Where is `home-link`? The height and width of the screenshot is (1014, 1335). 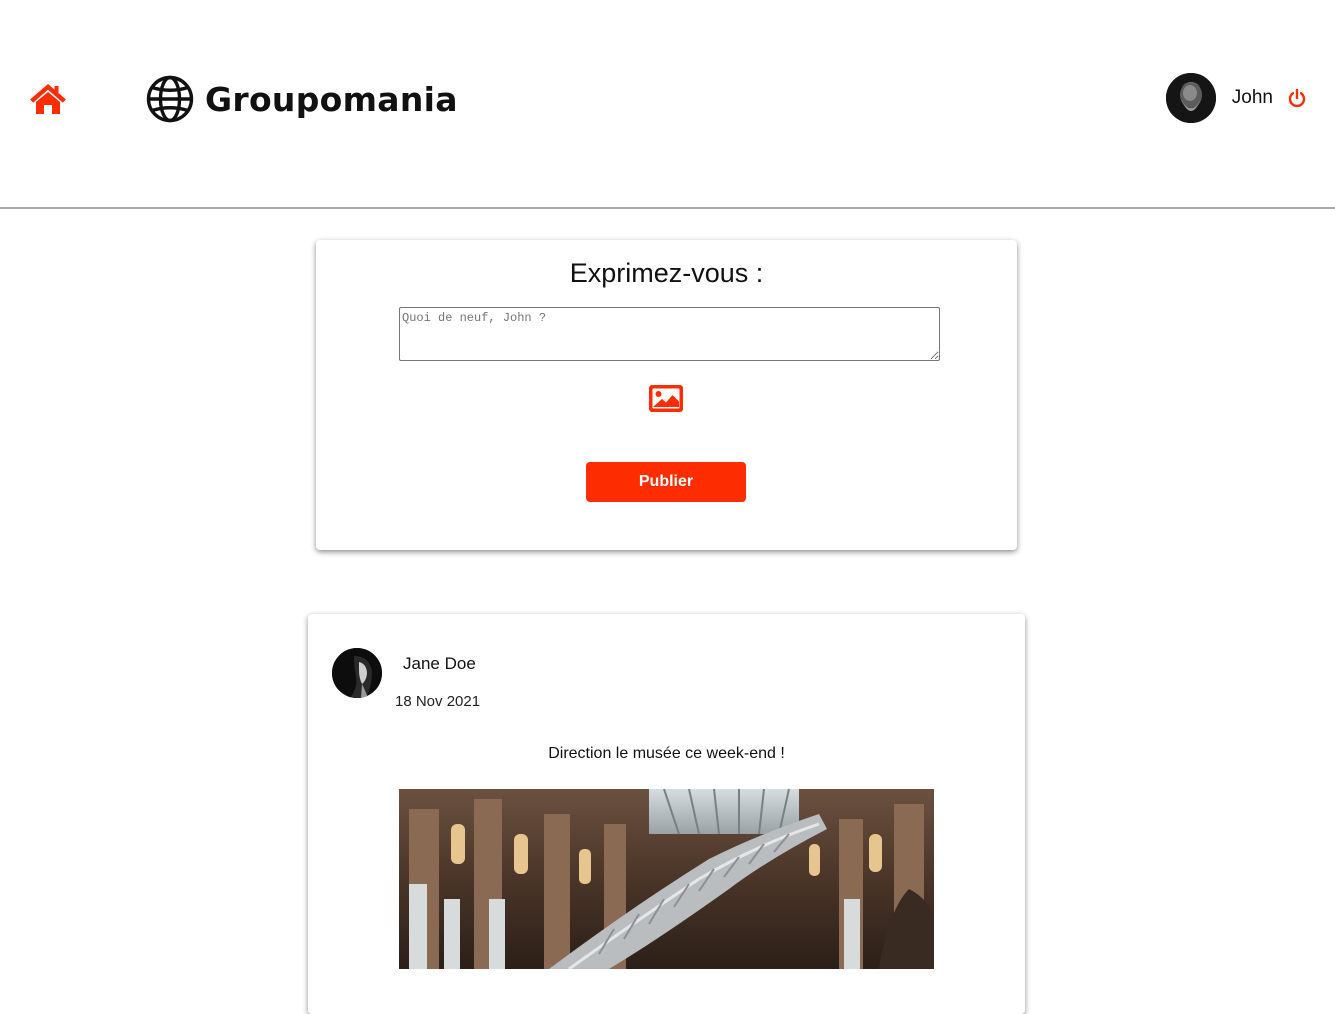 home-link is located at coordinates (48, 99).